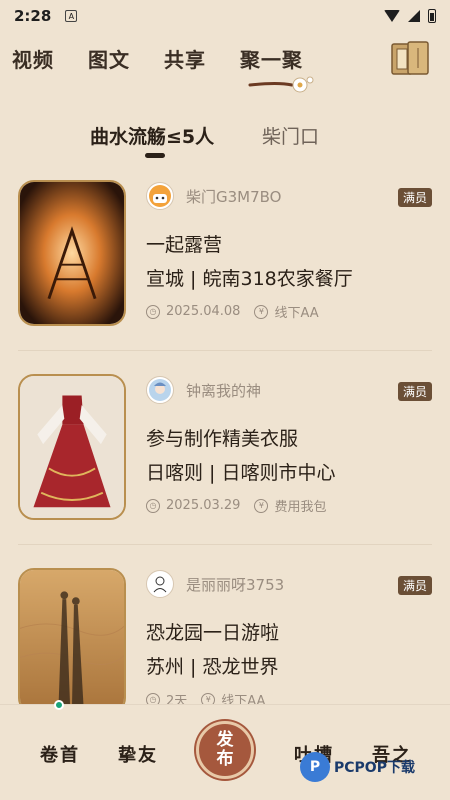  What do you see at coordinates (60, 754) in the screenshot?
I see `nav-home: 卷首` at bounding box center [60, 754].